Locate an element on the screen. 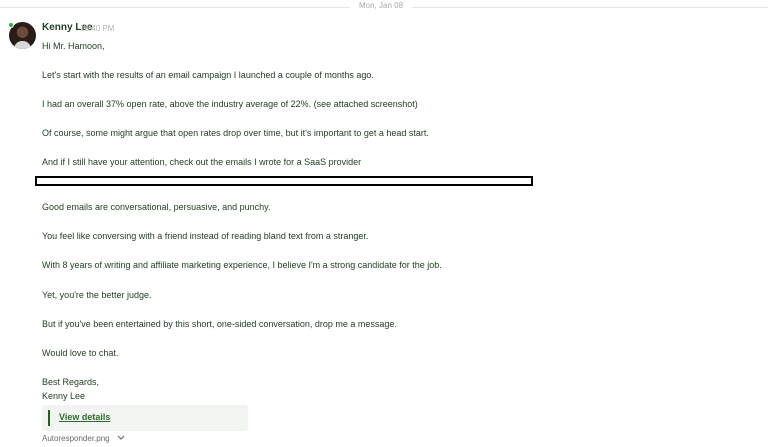 Image resolution: width=768 pixels, height=447 pixels. message-signoff: Best Regards, is located at coordinates (71, 382).